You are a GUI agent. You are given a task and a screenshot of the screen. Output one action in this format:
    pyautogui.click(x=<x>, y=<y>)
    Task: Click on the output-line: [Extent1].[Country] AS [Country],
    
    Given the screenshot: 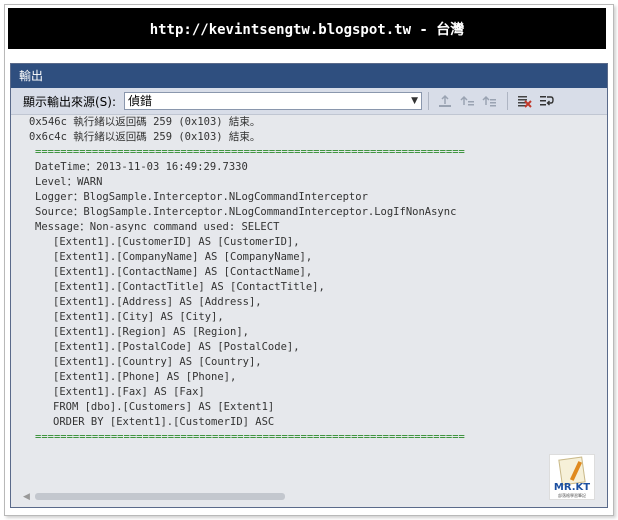 What is the action you would take?
    pyautogui.click(x=157, y=362)
    